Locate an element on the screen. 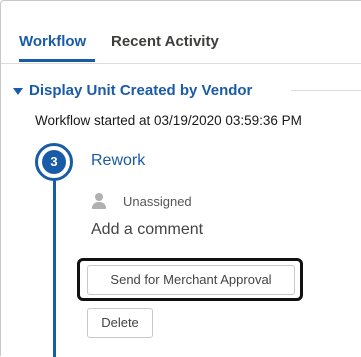 The image size is (361, 357). timeline-line is located at coordinates (54, 268).